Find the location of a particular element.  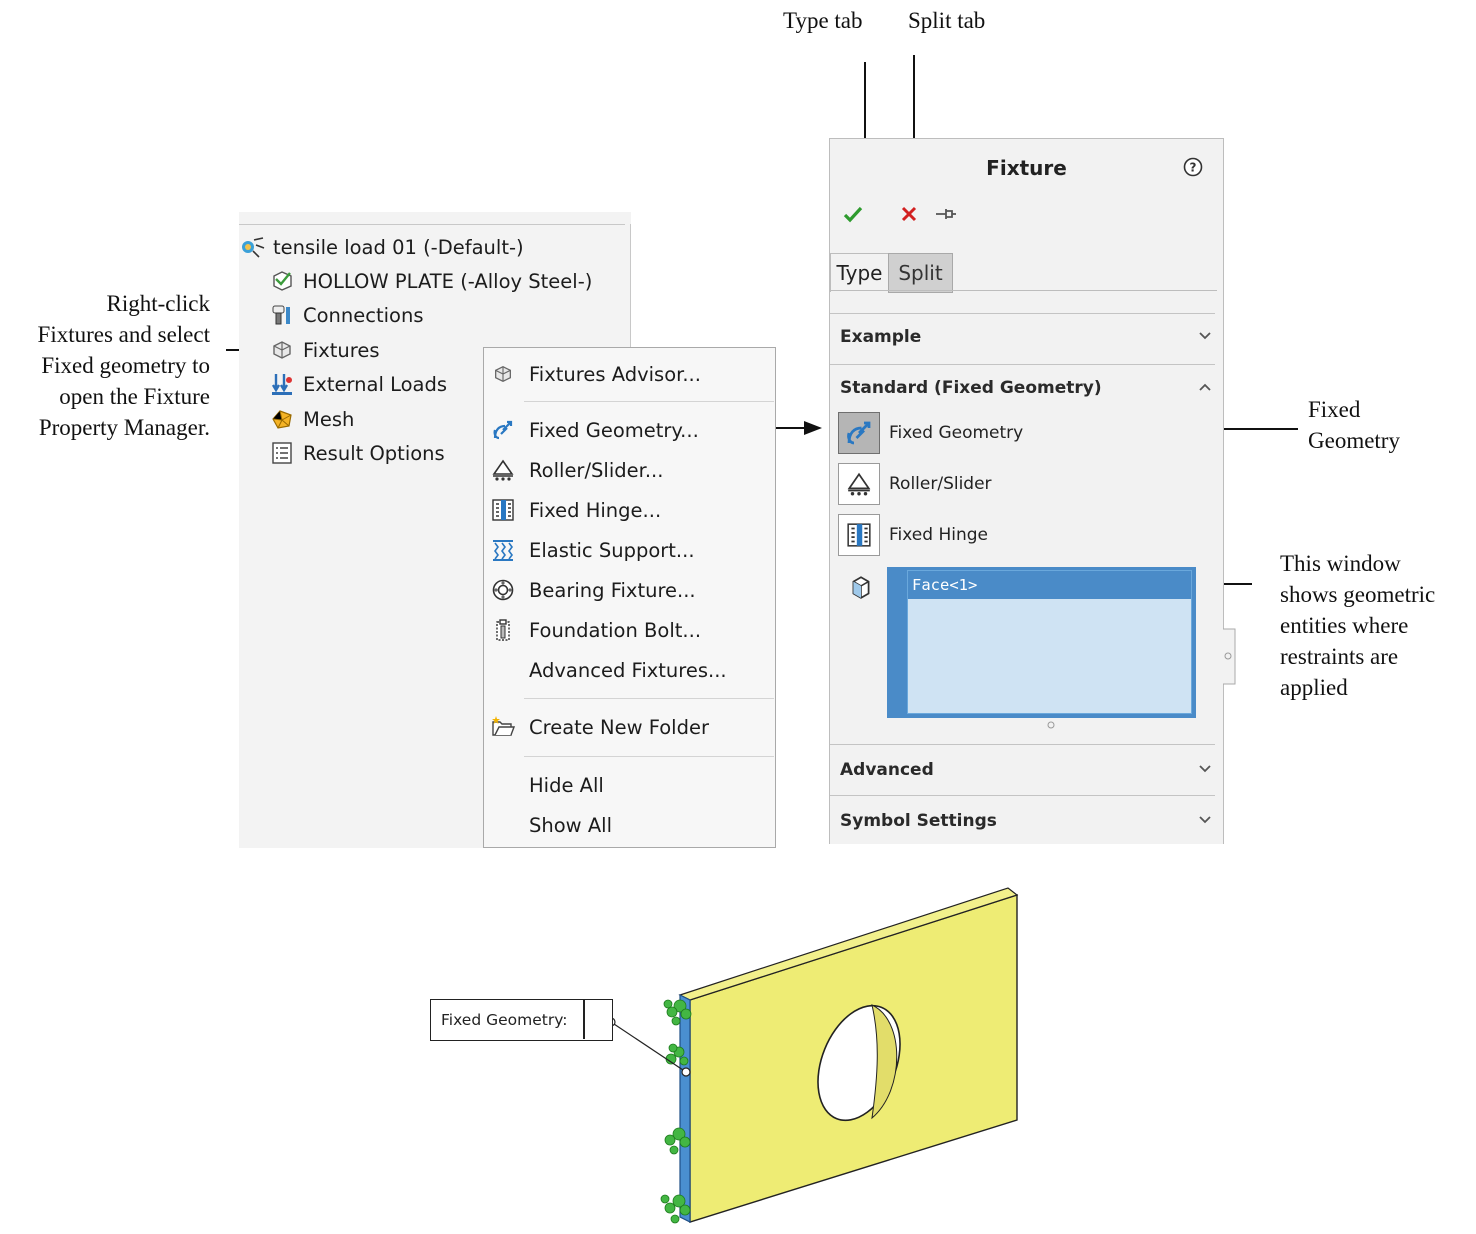

fixed-hinge-option-label: Fixed Hinge is located at coordinates (938, 535).